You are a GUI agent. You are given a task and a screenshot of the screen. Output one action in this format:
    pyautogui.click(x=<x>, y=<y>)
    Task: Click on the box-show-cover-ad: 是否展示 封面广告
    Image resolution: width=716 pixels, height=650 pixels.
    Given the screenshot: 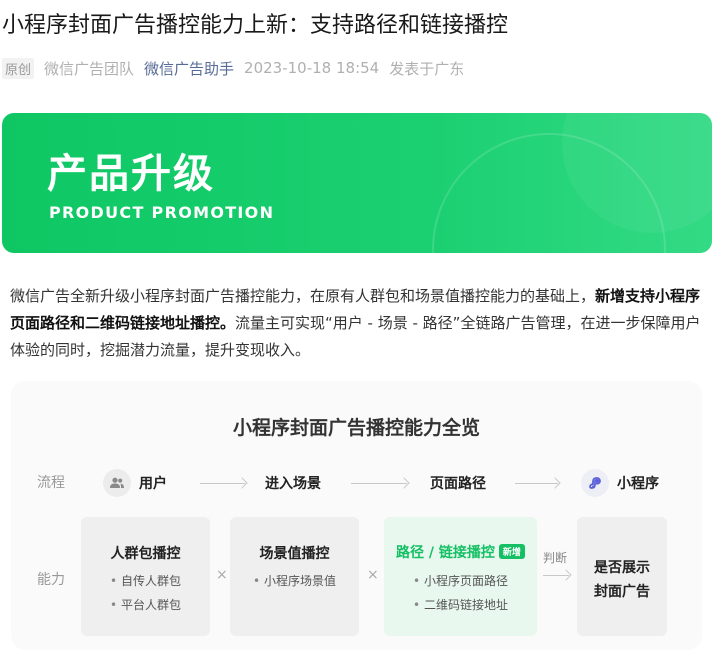 What is the action you would take?
    pyautogui.click(x=622, y=576)
    